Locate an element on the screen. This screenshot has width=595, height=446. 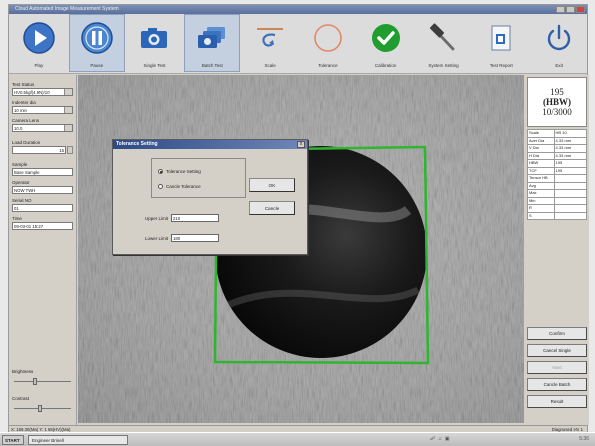
exit-button: Exit is located at coordinates (559, 43).